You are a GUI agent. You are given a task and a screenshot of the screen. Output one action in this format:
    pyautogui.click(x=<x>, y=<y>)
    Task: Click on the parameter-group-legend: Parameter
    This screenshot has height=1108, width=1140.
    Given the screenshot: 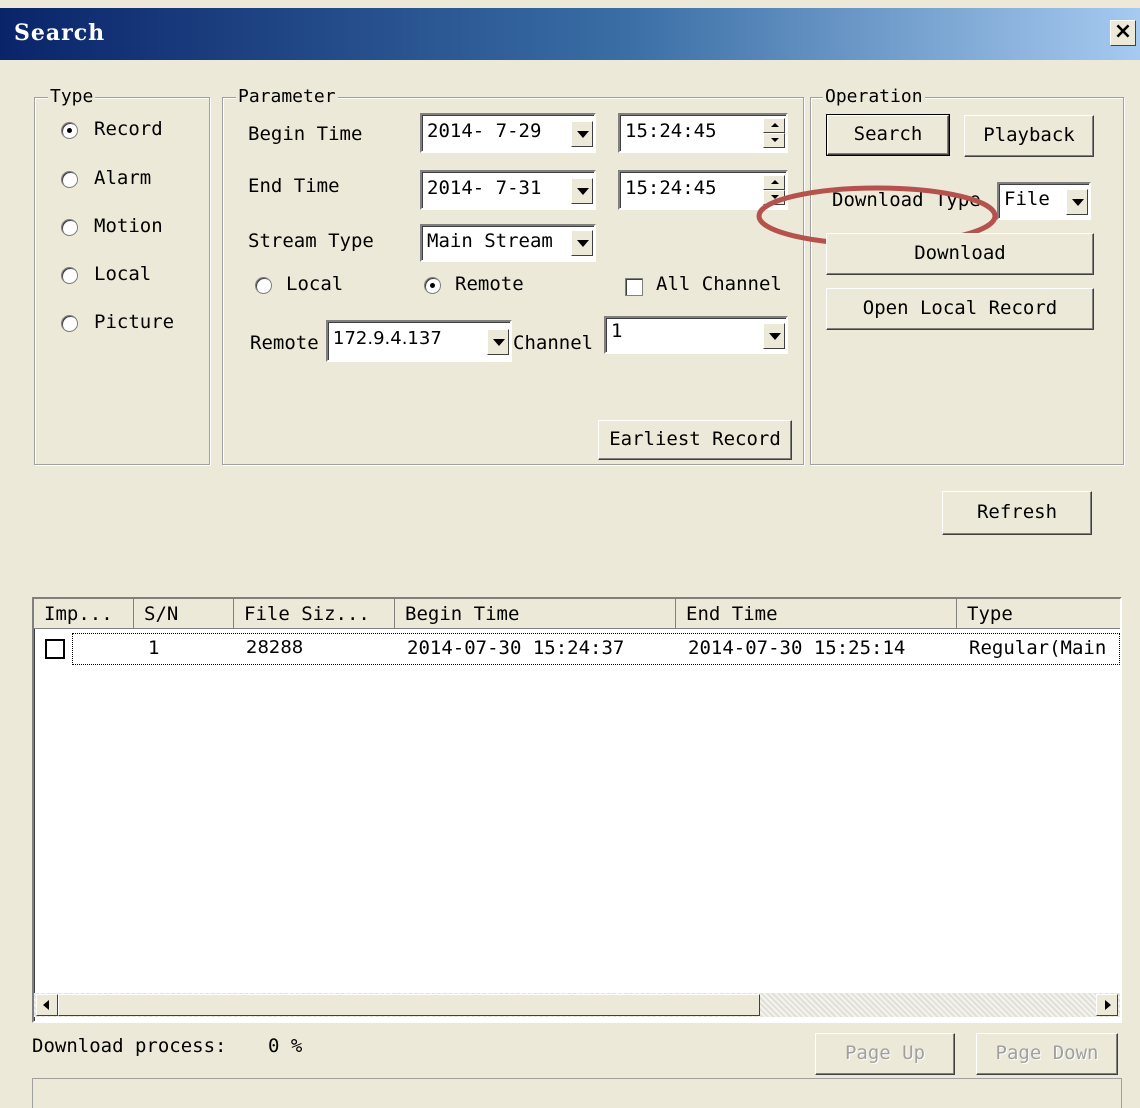 What is the action you would take?
    pyautogui.click(x=287, y=96)
    